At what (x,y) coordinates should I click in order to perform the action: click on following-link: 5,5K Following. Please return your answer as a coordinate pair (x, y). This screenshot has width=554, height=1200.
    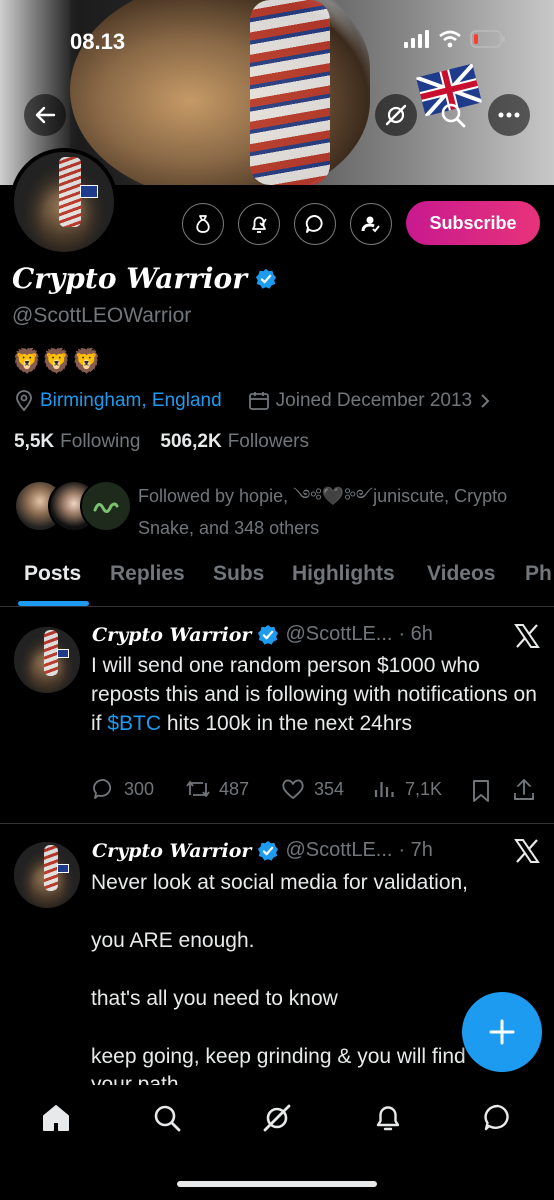
    Looking at the image, I should click on (77, 442).